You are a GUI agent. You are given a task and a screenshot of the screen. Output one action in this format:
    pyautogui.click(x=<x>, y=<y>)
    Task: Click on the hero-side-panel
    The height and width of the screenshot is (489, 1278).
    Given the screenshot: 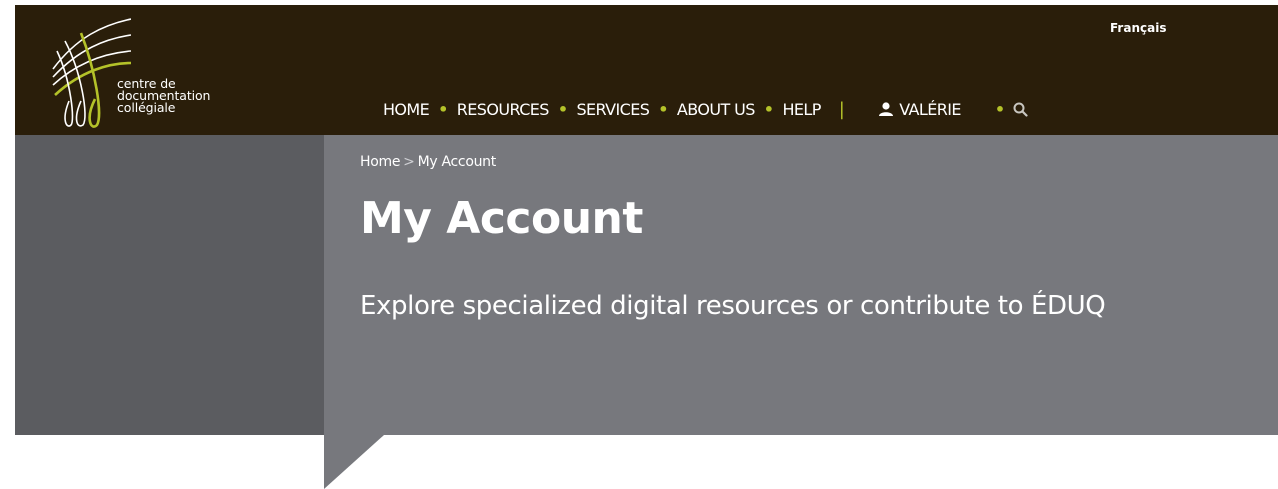 What is the action you would take?
    pyautogui.click(x=169, y=285)
    